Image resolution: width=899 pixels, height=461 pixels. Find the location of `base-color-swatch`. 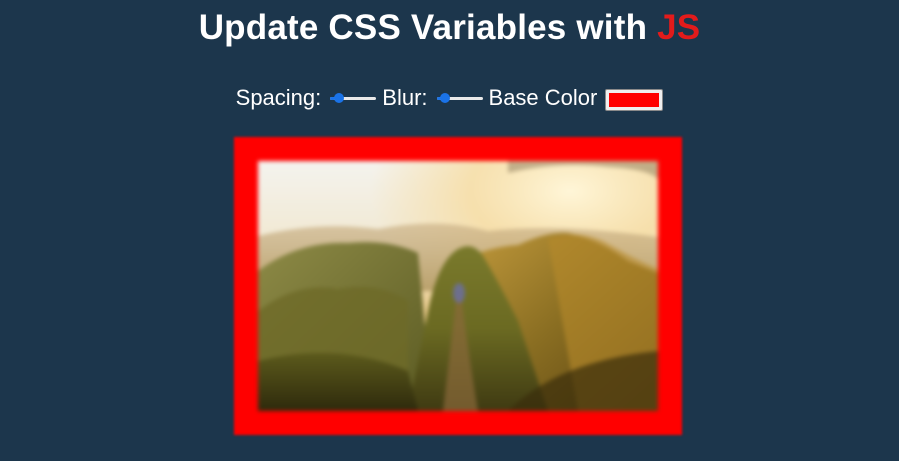

base-color-swatch is located at coordinates (634, 100).